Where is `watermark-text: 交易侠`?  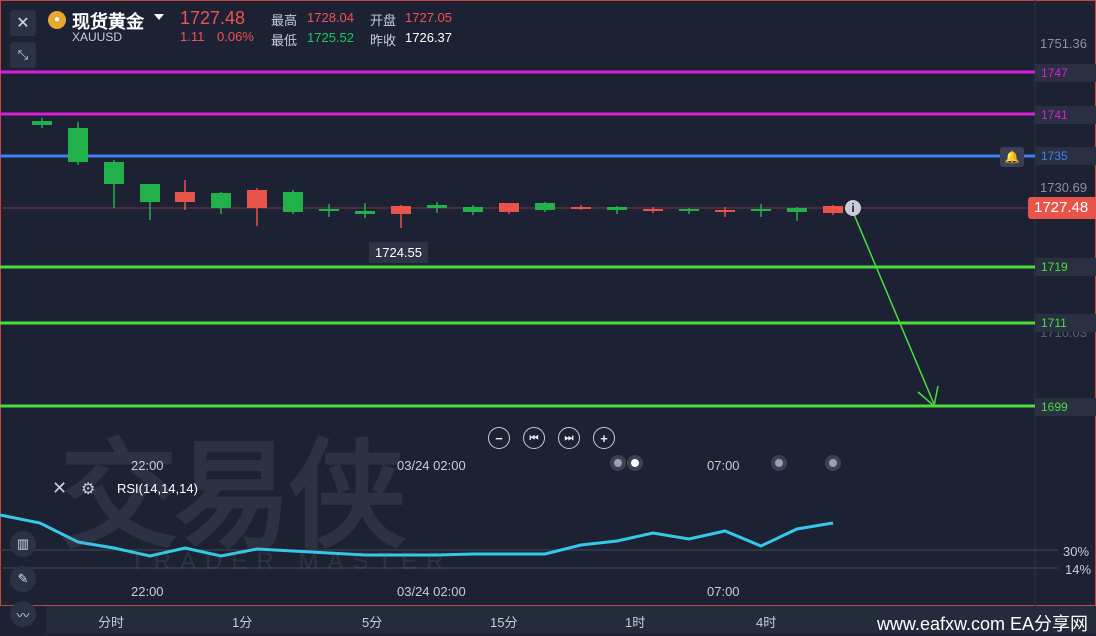 watermark-text: 交易侠 is located at coordinates (233, 496).